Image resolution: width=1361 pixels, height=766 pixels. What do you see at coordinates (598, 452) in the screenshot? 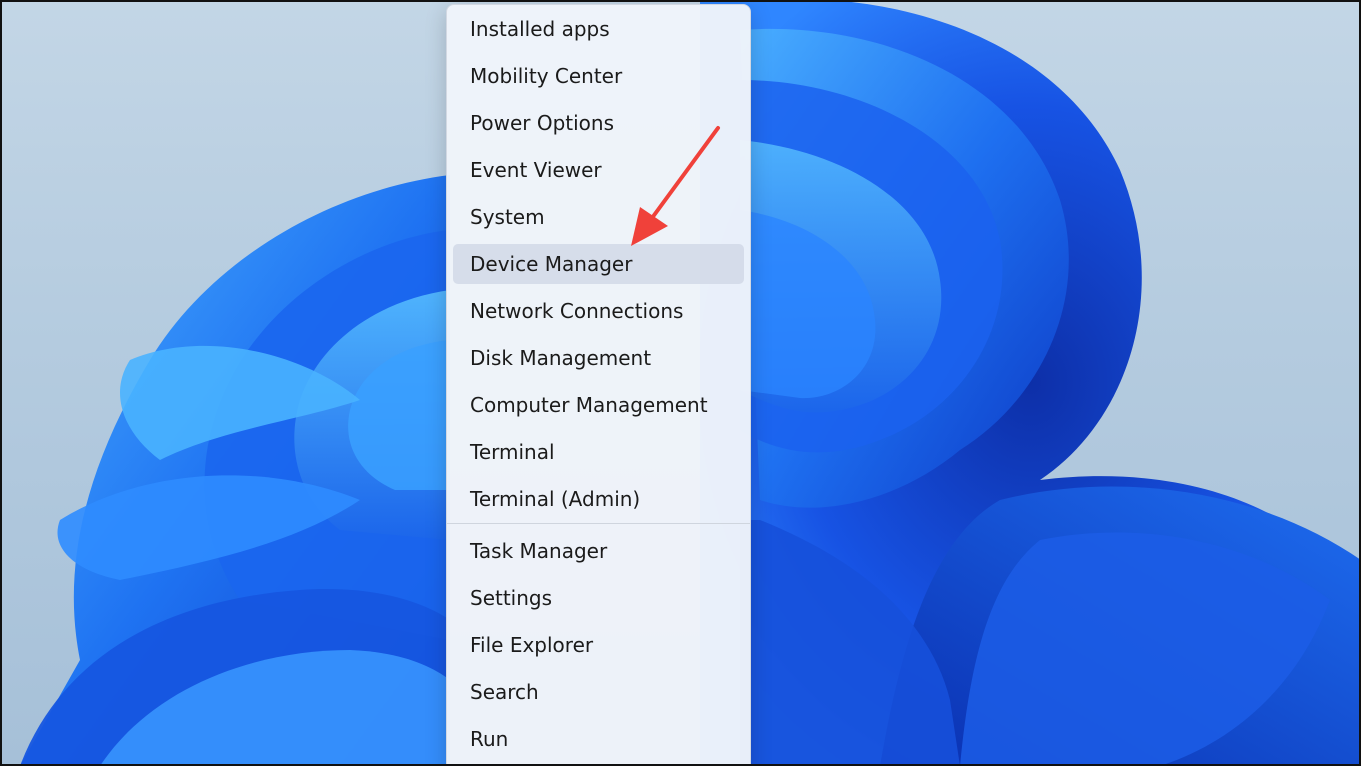
I see `menu-item-terminal: Terminal` at bounding box center [598, 452].